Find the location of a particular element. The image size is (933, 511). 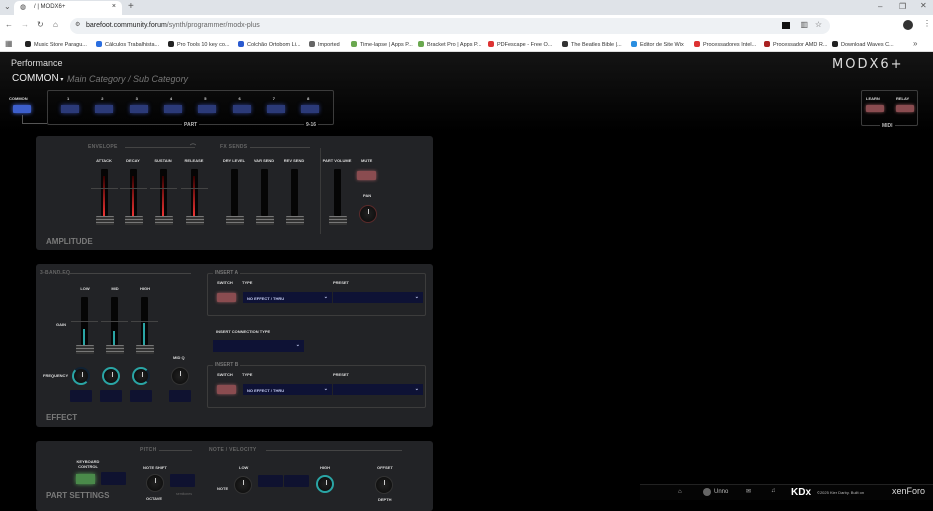

insert-b-type-dropdown: NO EFFECT / THRU ⌄ is located at coordinates (287, 389).